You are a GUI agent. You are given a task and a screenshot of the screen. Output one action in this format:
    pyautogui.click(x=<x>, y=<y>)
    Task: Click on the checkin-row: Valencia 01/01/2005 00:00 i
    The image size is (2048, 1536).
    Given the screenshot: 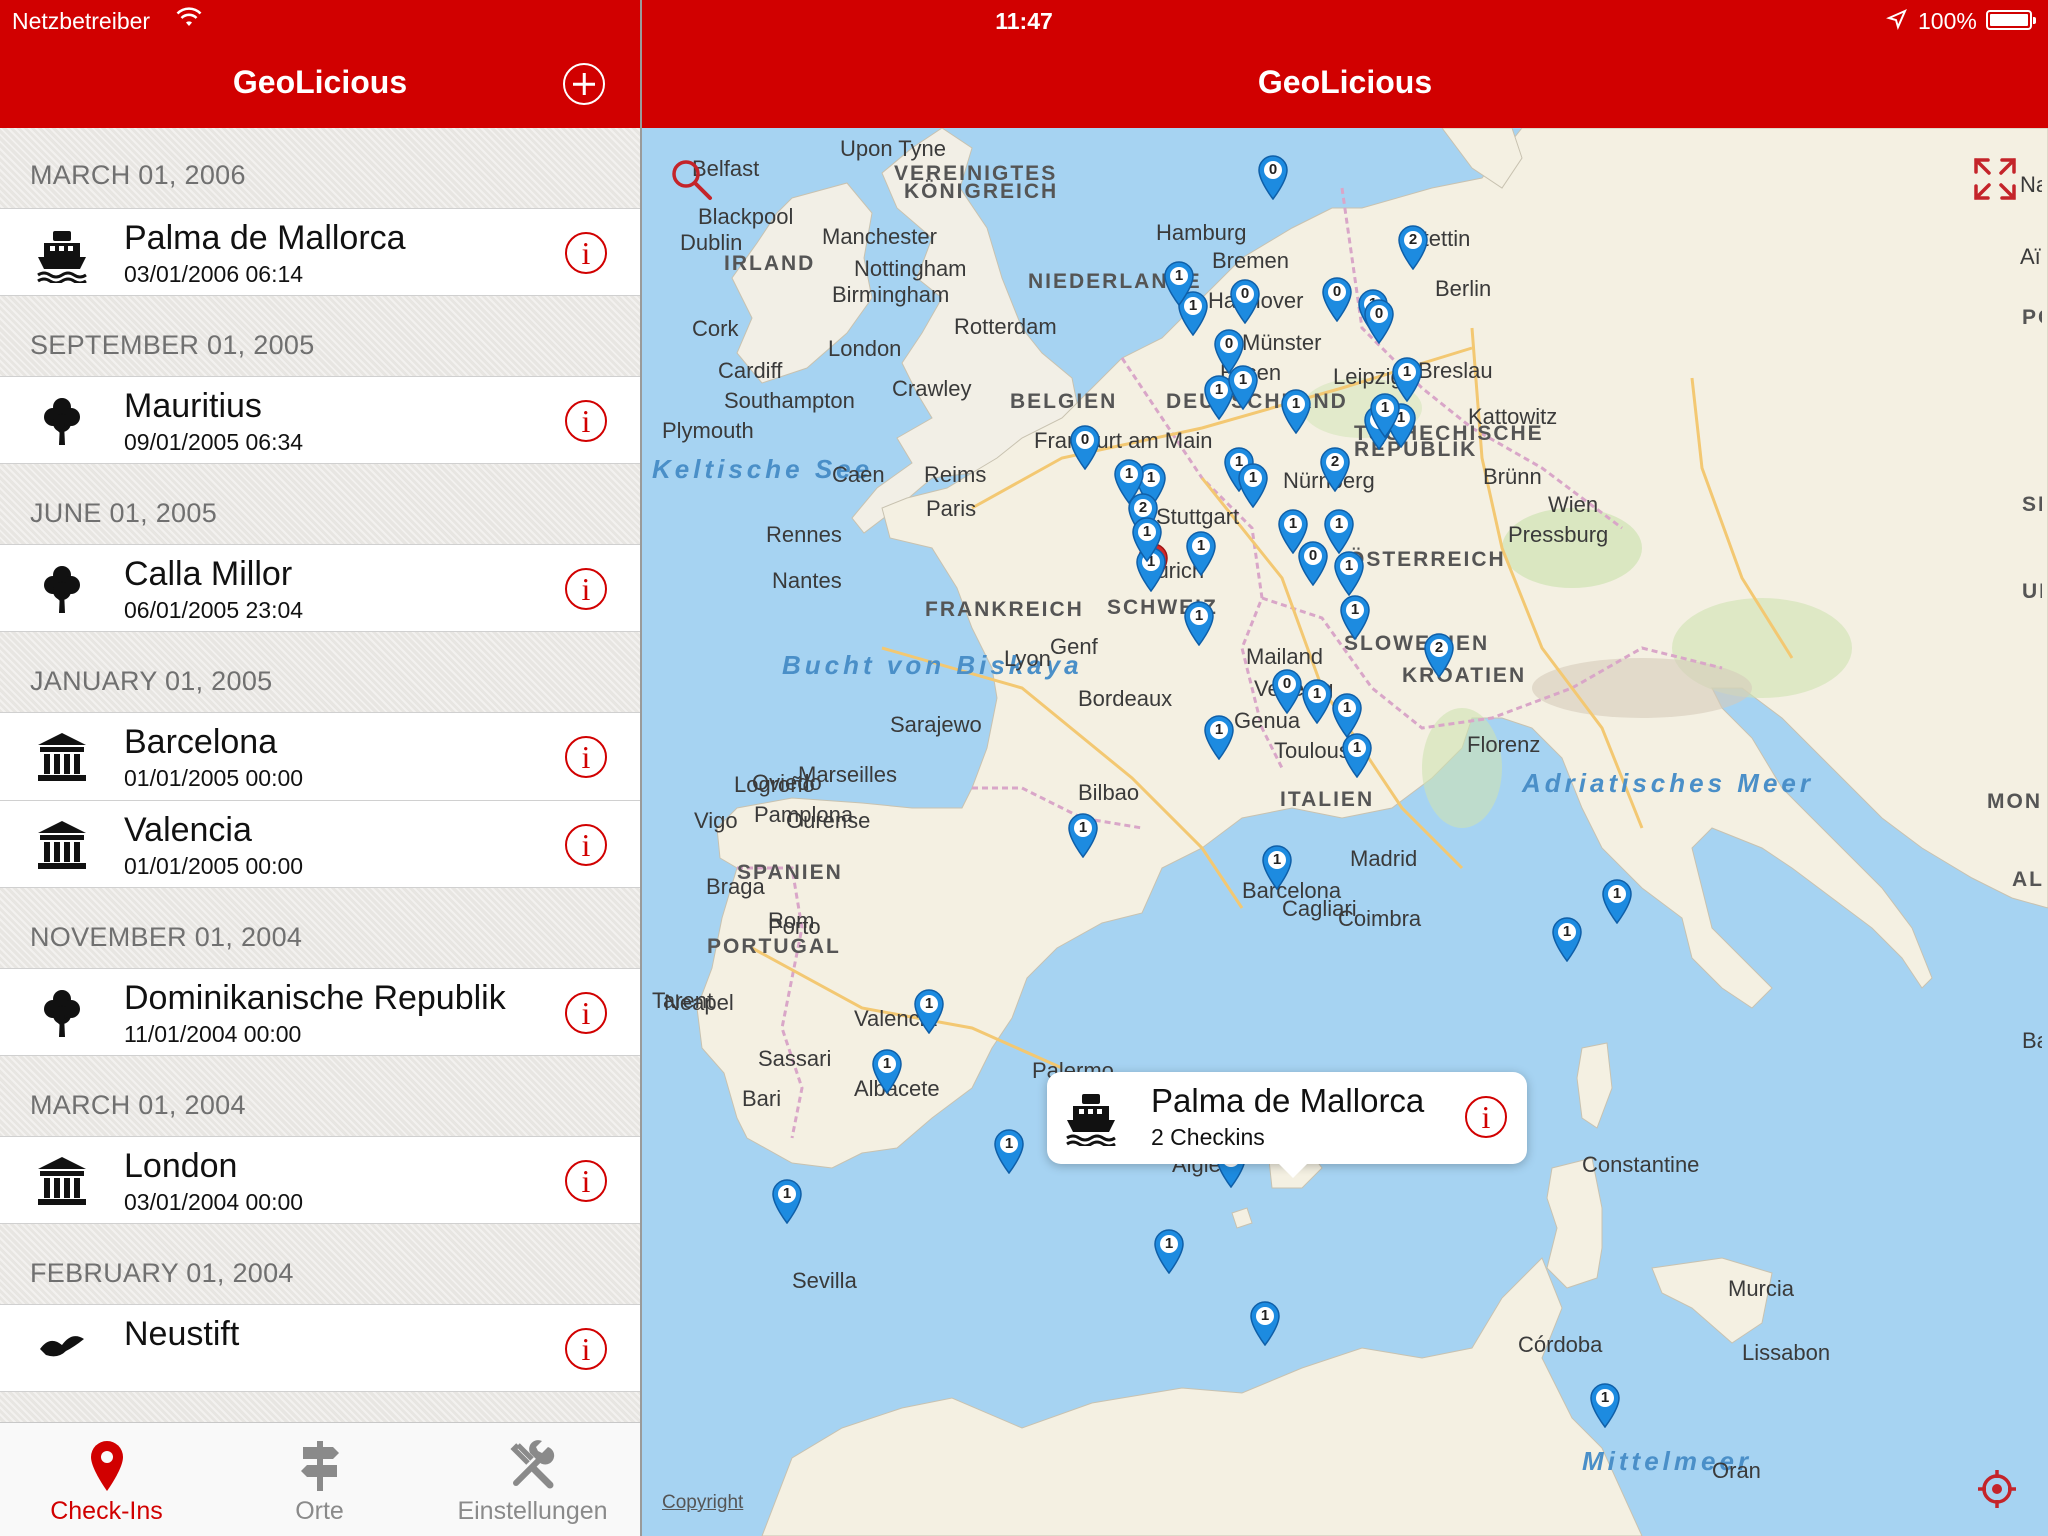 What is the action you would take?
    pyautogui.click(x=320, y=844)
    